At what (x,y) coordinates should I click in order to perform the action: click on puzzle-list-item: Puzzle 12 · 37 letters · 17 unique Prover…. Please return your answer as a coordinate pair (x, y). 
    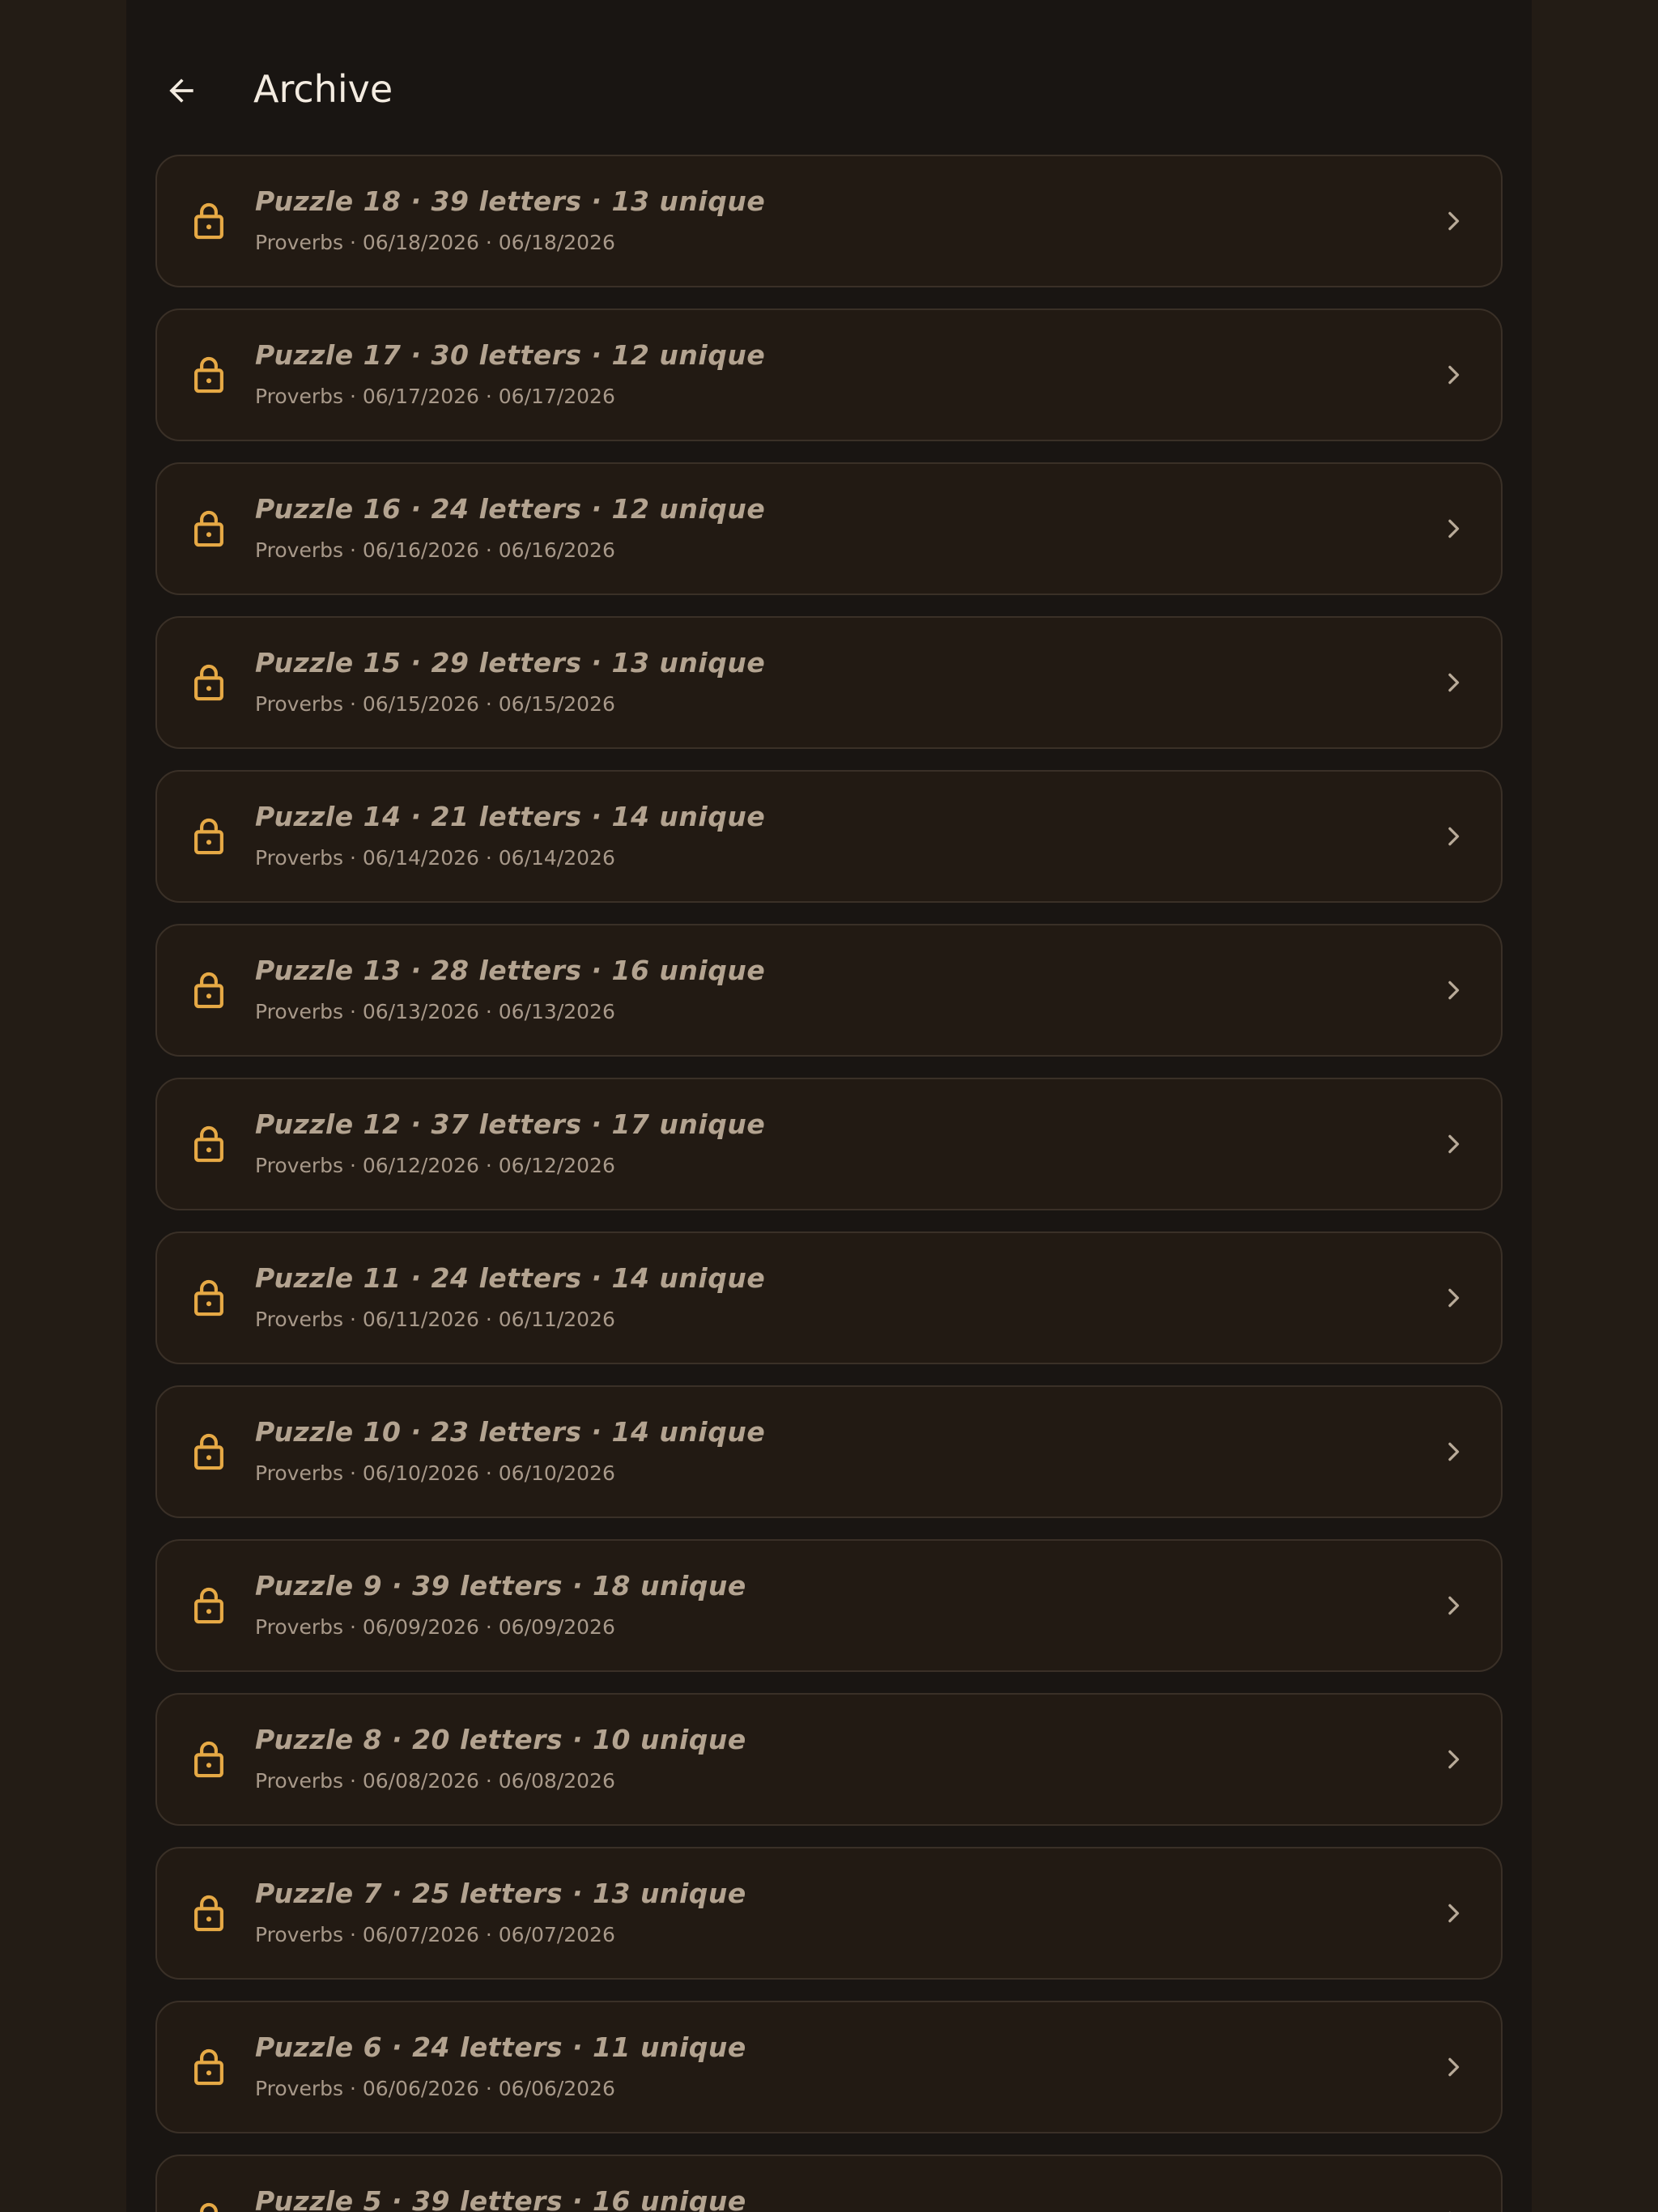
    Looking at the image, I should click on (829, 1144).